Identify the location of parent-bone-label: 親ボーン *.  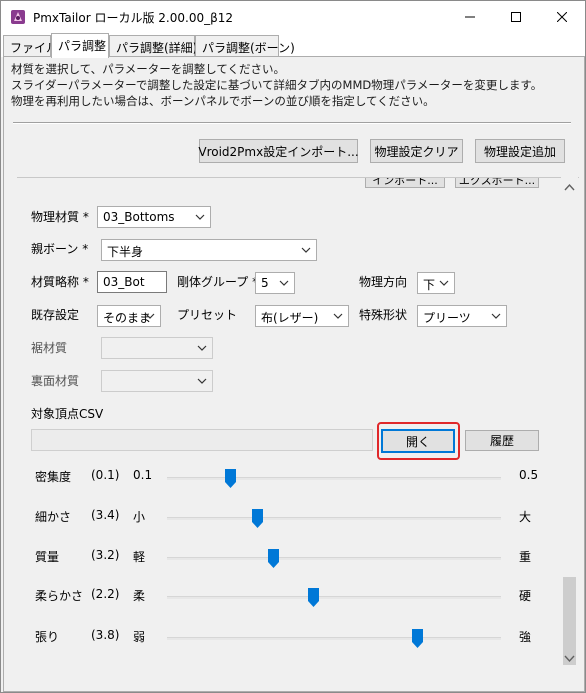
(60, 249).